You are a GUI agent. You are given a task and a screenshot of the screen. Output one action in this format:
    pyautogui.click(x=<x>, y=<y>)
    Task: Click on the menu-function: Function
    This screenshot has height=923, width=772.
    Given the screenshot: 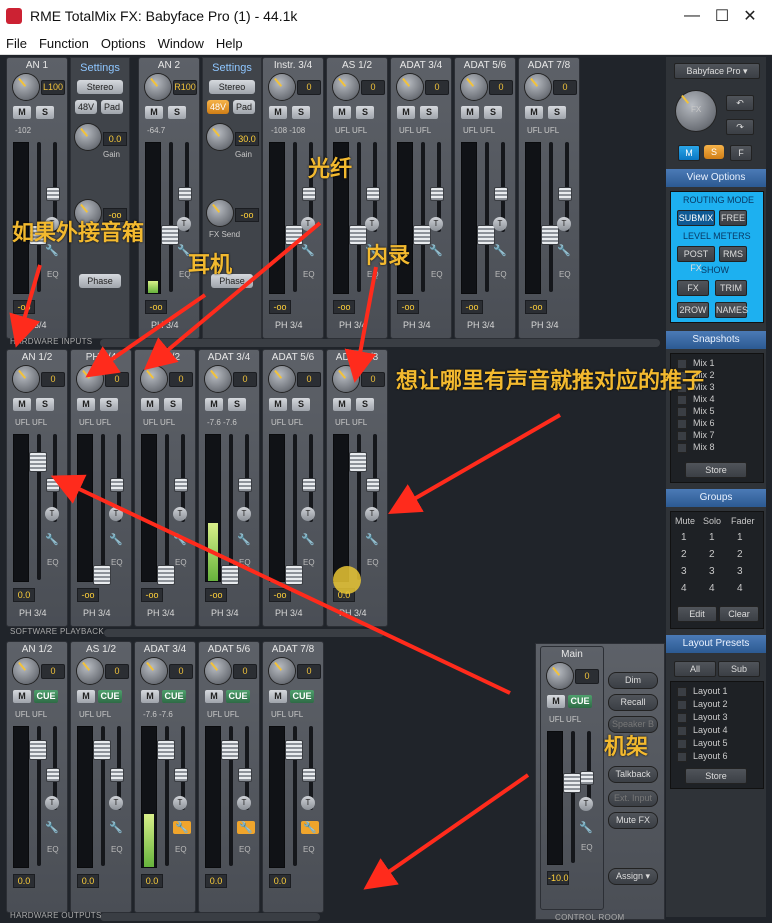 What is the action you would take?
    pyautogui.click(x=64, y=43)
    